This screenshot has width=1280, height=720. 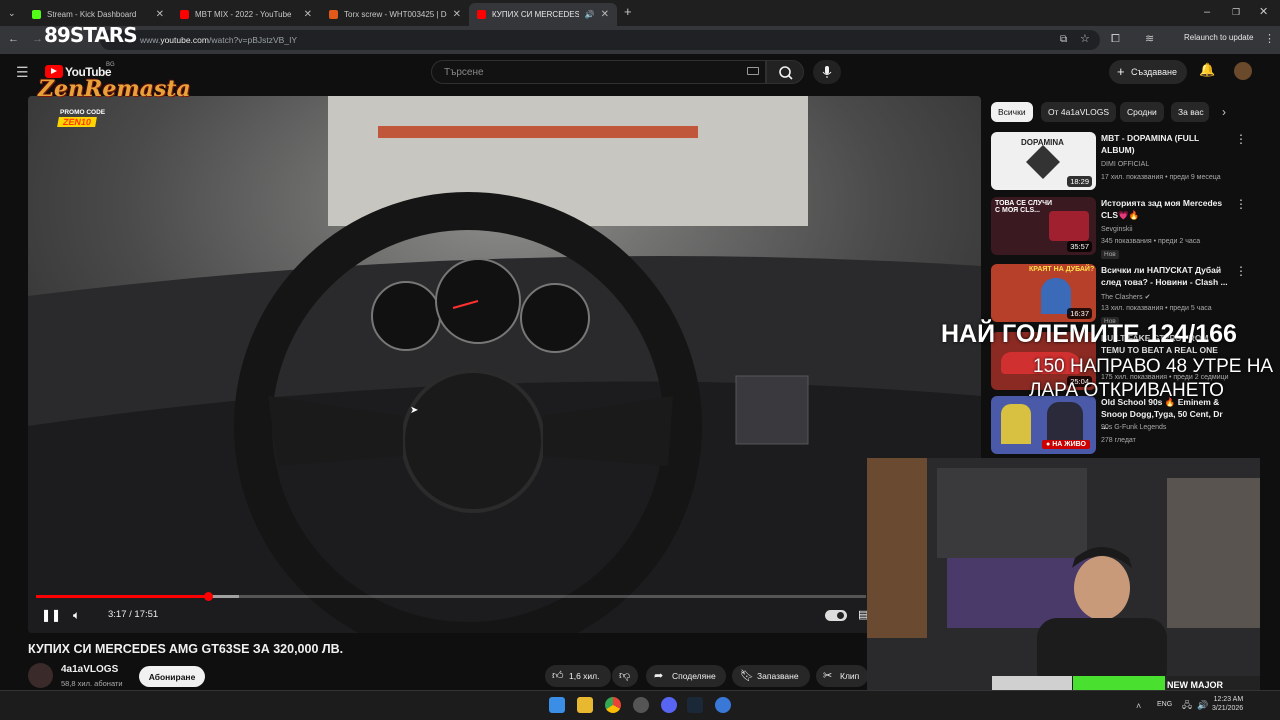 What do you see at coordinates (1202, 705) in the screenshot?
I see `speaker-icon: 🔊` at bounding box center [1202, 705].